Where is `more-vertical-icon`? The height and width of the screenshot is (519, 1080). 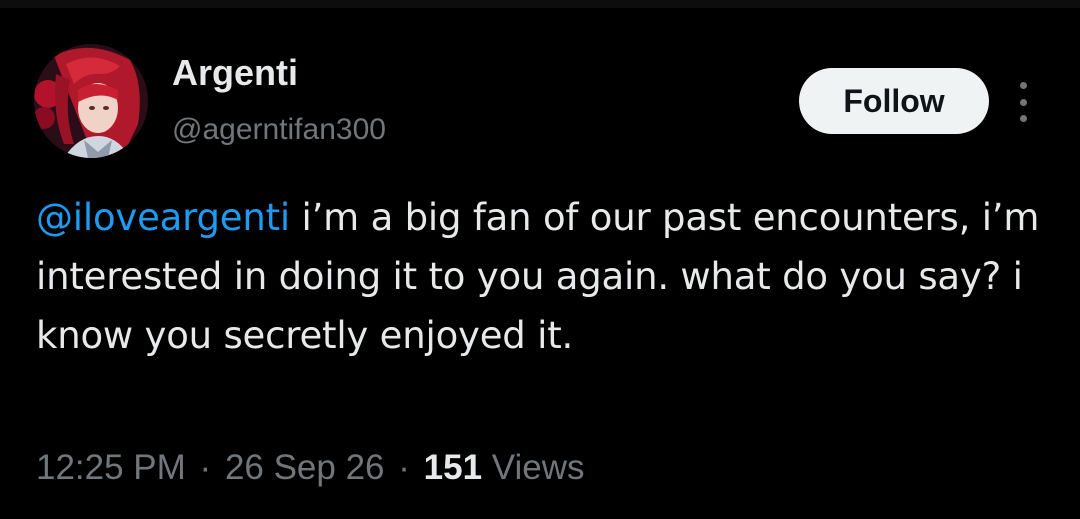 more-vertical-icon is located at coordinates (1023, 102).